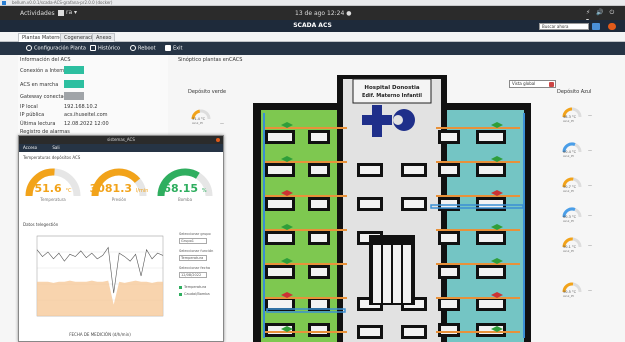  What do you see at coordinates (392, 96) in the screenshot?
I see `sign-line-2: Edif. Materno Infantil` at bounding box center [392, 96].